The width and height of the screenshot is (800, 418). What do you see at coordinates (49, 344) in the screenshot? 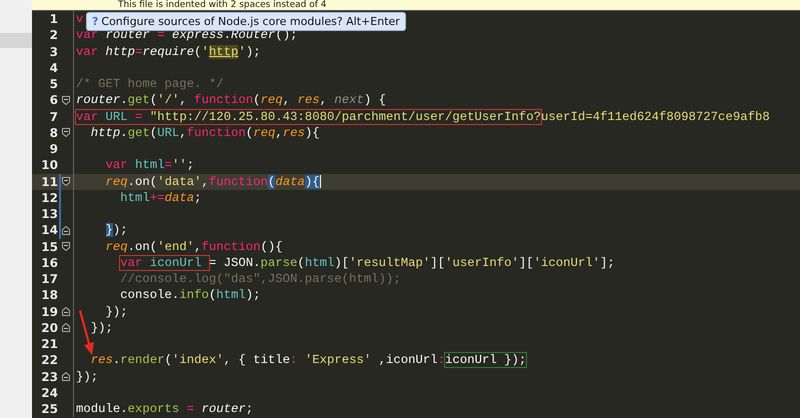
I see `line-number: 21` at bounding box center [49, 344].